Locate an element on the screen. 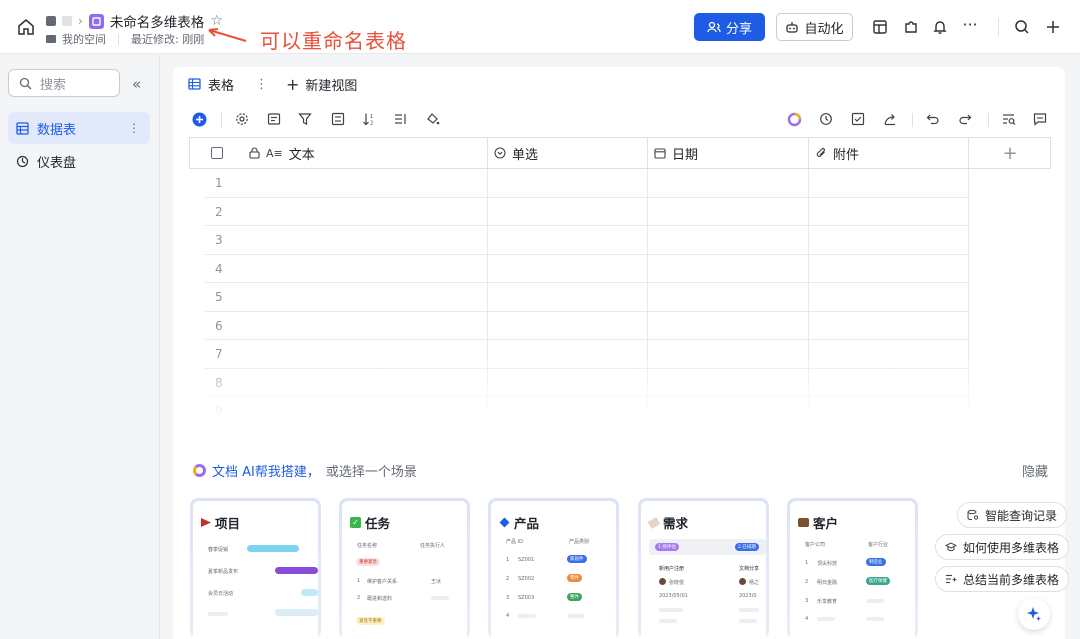  scenario-card-project: 项目 春季促销 夏季新品发布 会员日活动 is located at coordinates (255, 568).